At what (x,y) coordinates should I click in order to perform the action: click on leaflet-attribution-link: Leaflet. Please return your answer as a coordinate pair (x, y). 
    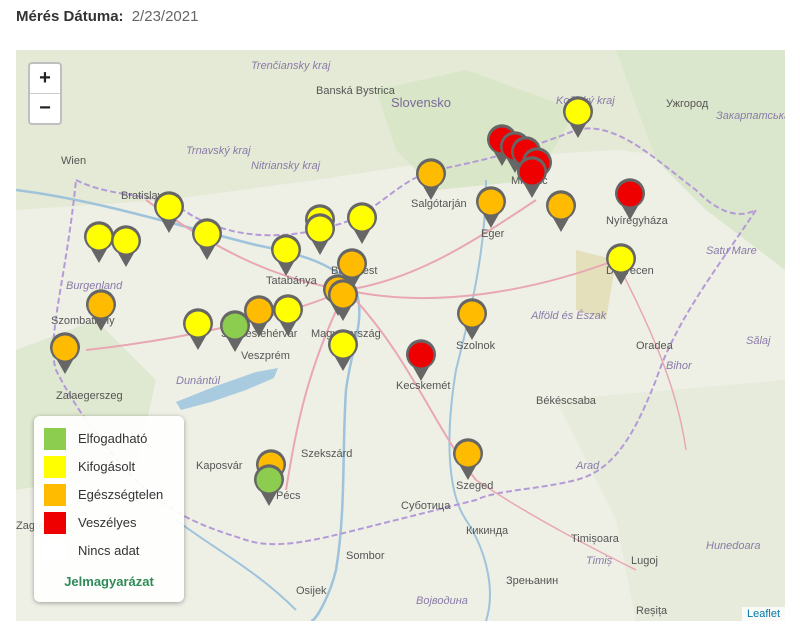
    Looking at the image, I should click on (763, 614).